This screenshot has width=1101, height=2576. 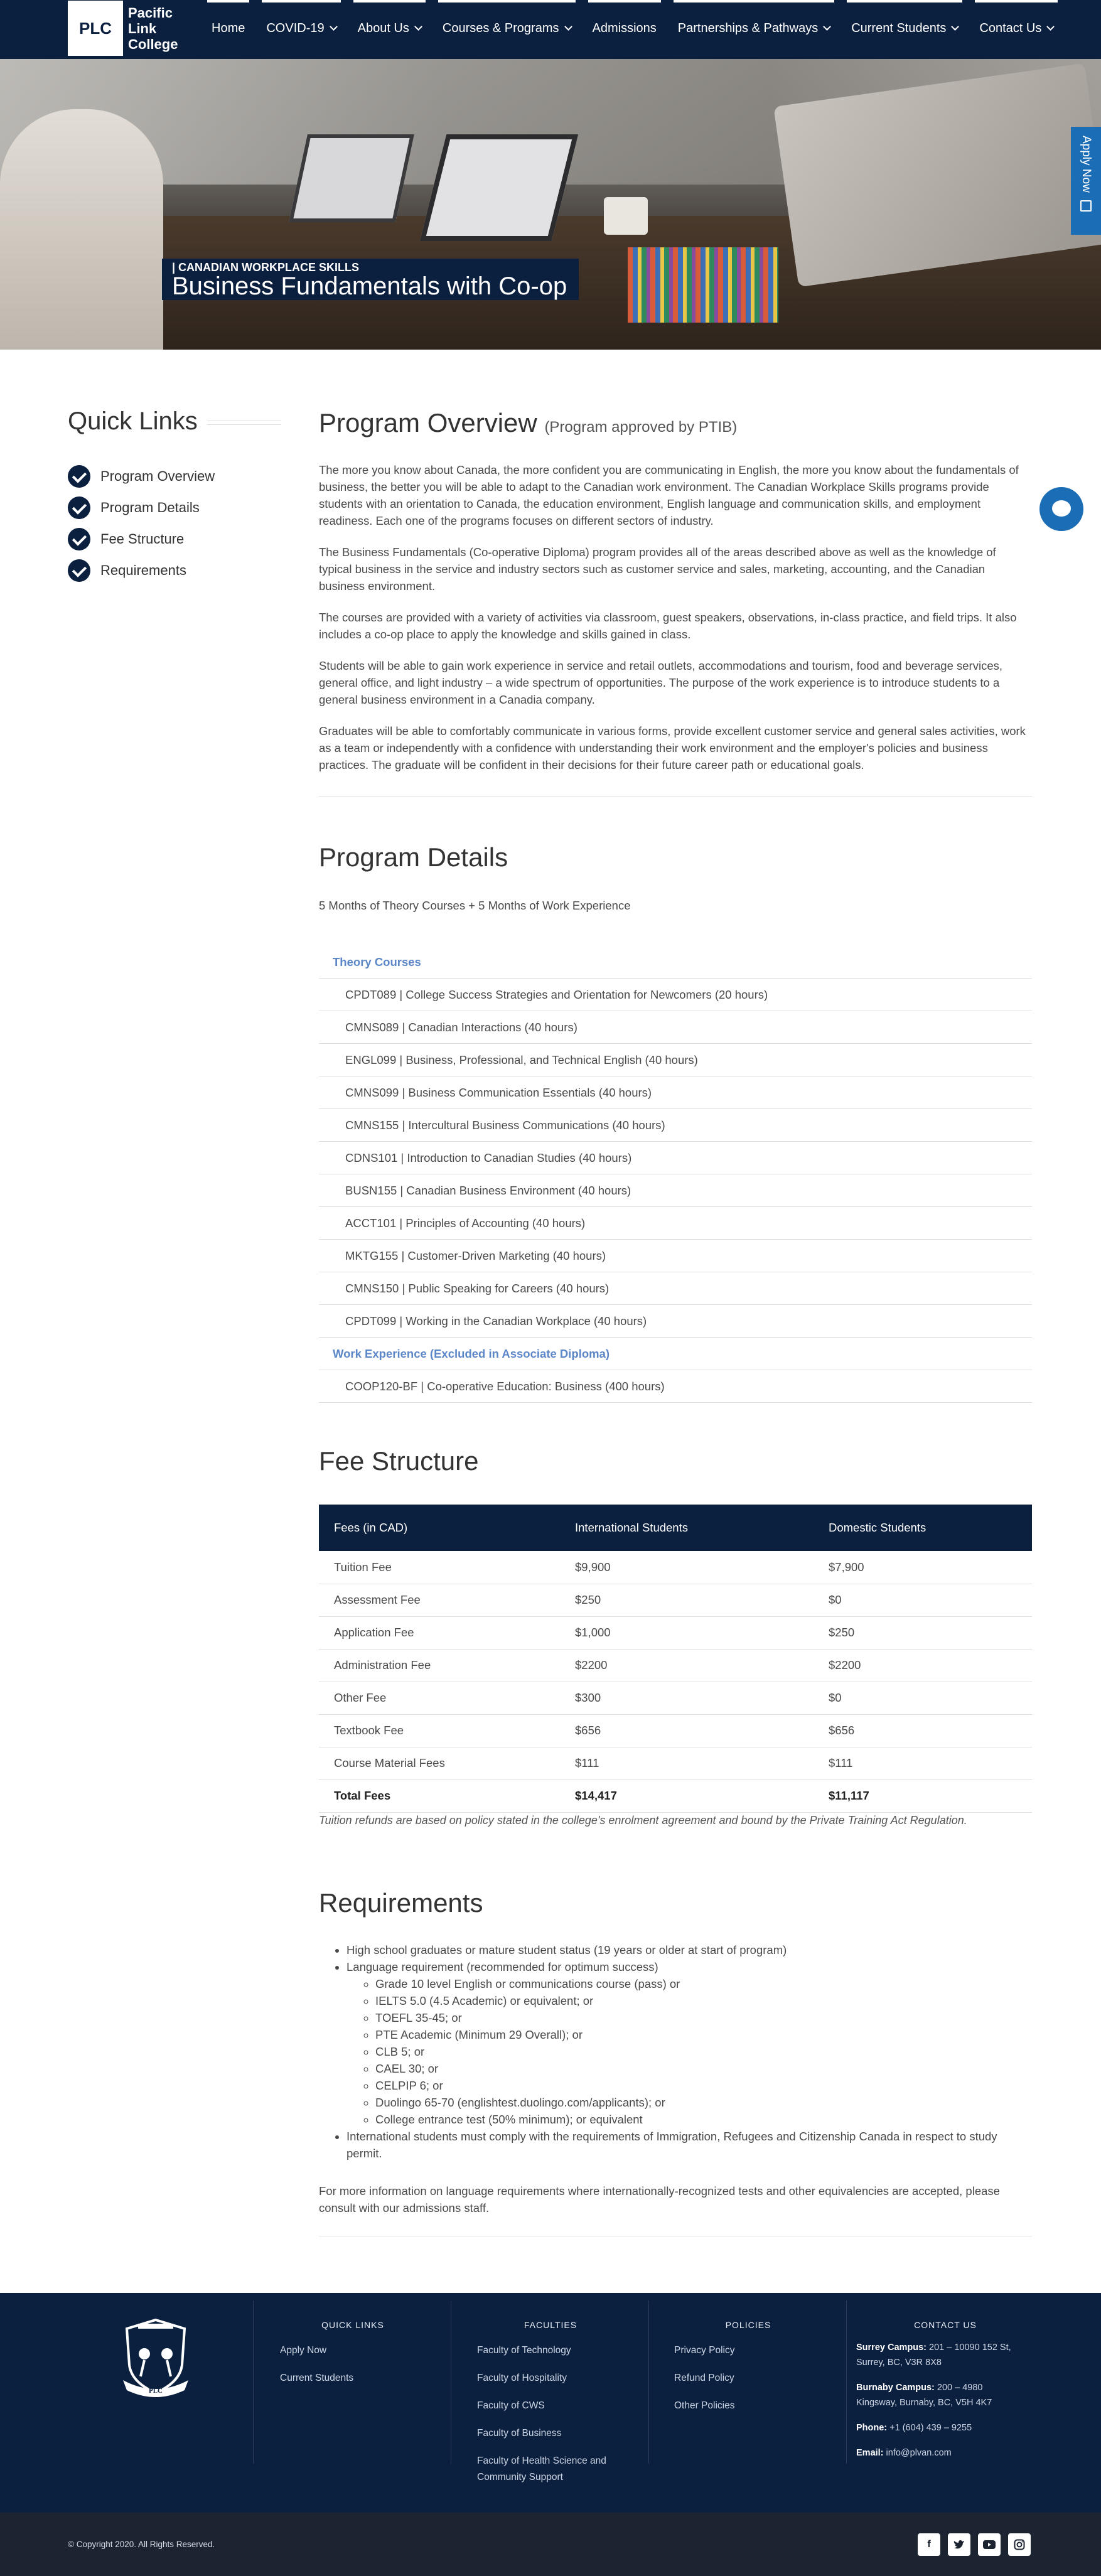 I want to click on hero-photo-person, so click(x=81, y=229).